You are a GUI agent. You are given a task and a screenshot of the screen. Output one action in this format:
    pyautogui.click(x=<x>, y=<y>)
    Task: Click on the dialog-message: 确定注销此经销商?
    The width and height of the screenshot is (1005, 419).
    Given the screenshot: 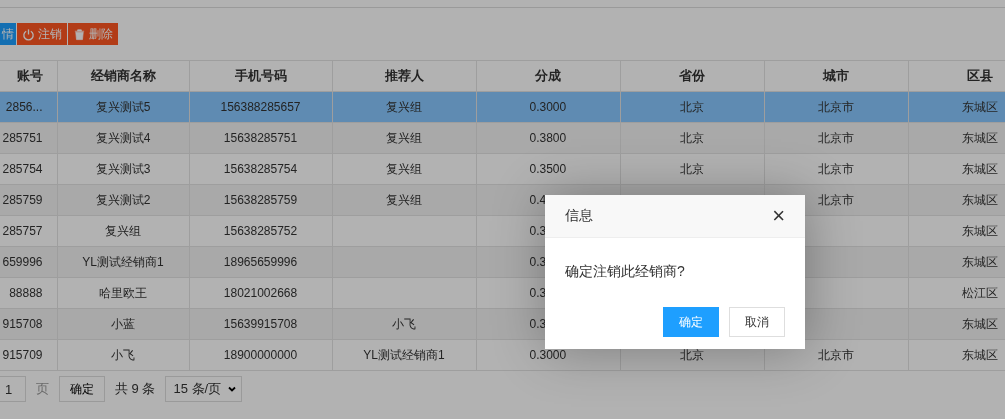 What is the action you would take?
    pyautogui.click(x=625, y=271)
    